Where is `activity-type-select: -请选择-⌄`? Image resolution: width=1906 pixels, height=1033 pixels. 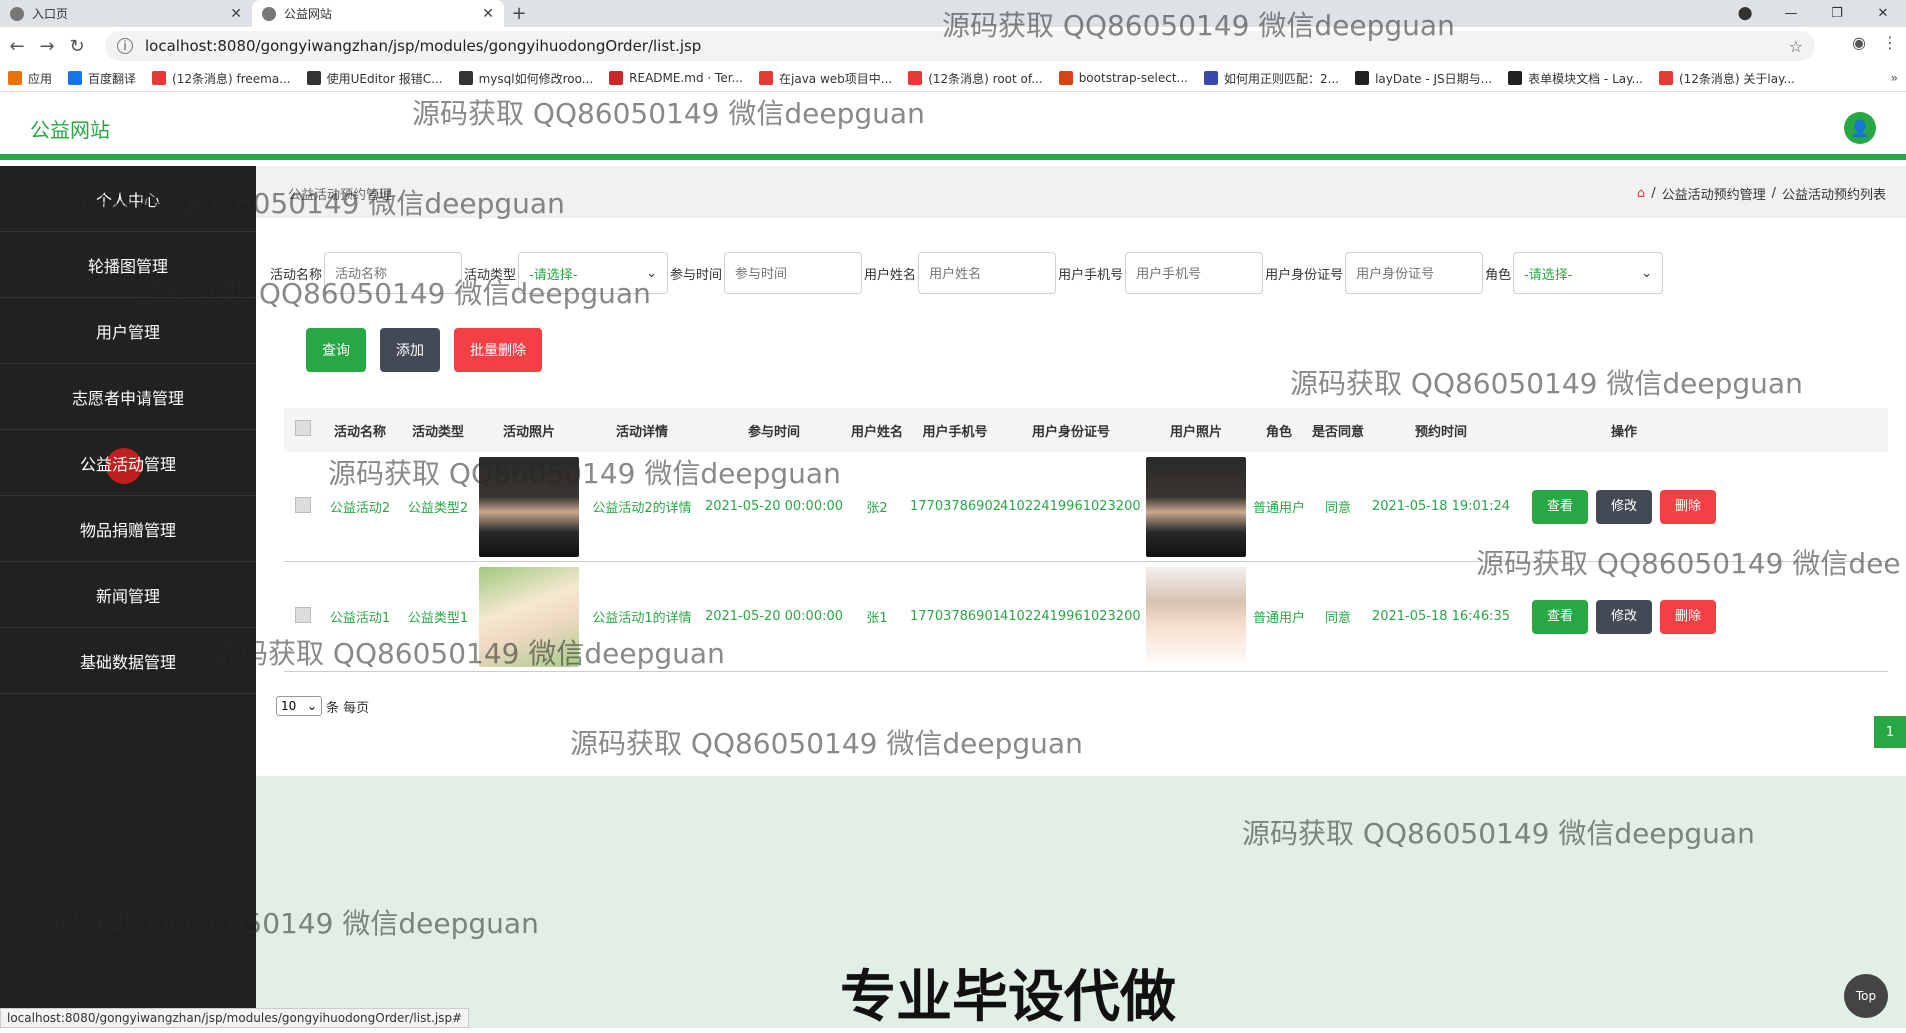 activity-type-select: -请选择-⌄ is located at coordinates (593, 273).